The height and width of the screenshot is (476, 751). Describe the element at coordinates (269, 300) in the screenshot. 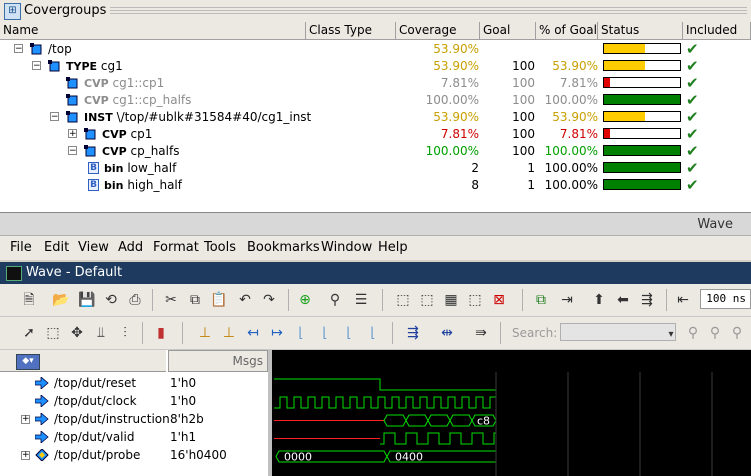

I see `redo-icon: ↷` at that location.